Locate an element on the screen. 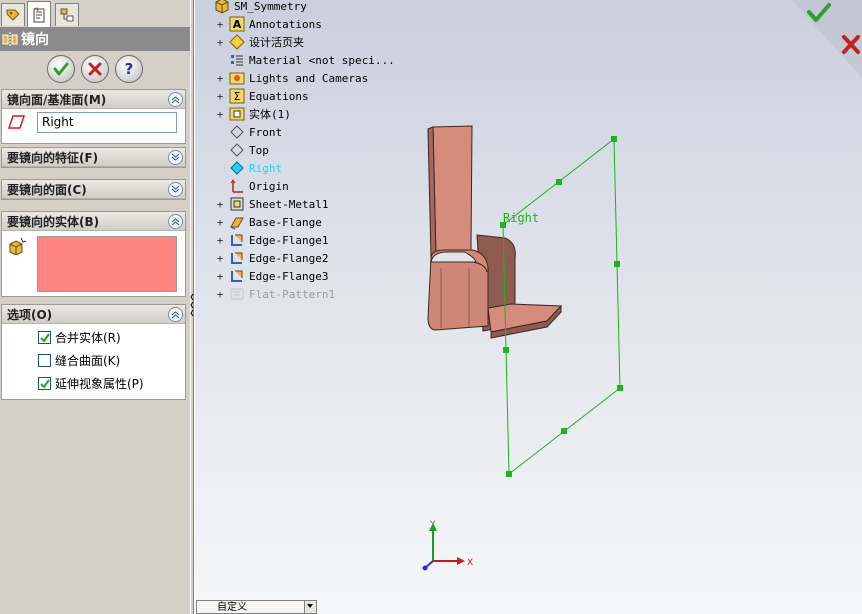 The width and height of the screenshot is (862, 614). svg-text: A is located at coordinates (237, 24).